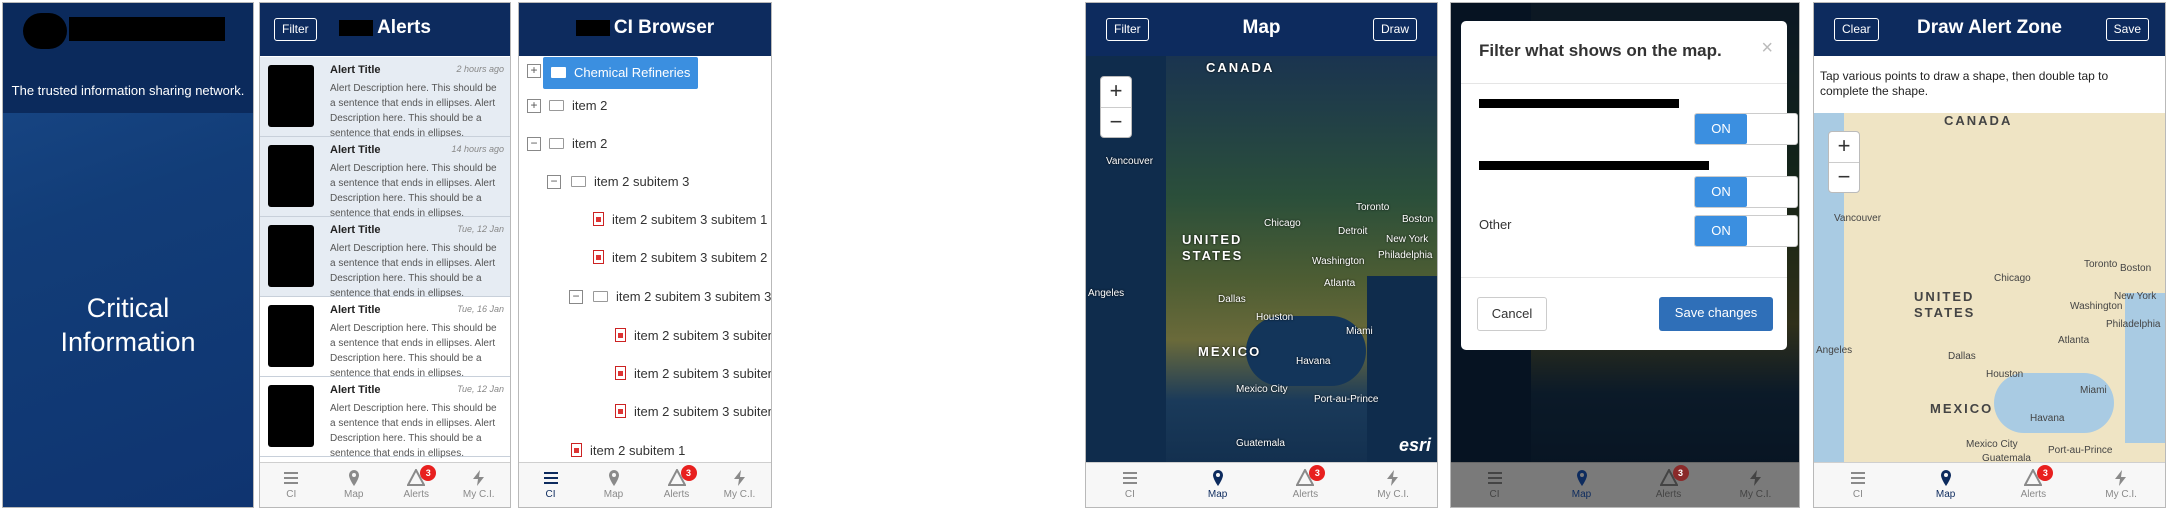  Describe the element at coordinates (1624, 83) in the screenshot. I see `modal-divider` at that location.